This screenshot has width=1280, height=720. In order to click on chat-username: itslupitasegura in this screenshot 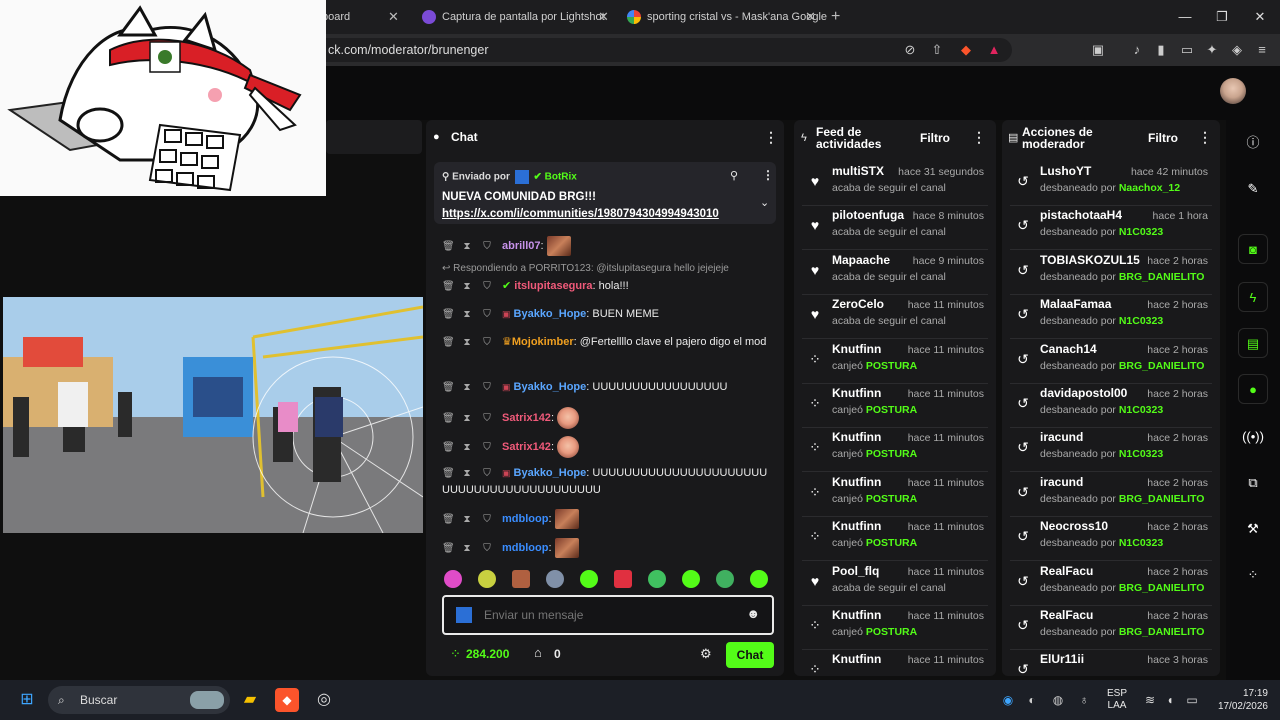, I will do `click(553, 286)`.